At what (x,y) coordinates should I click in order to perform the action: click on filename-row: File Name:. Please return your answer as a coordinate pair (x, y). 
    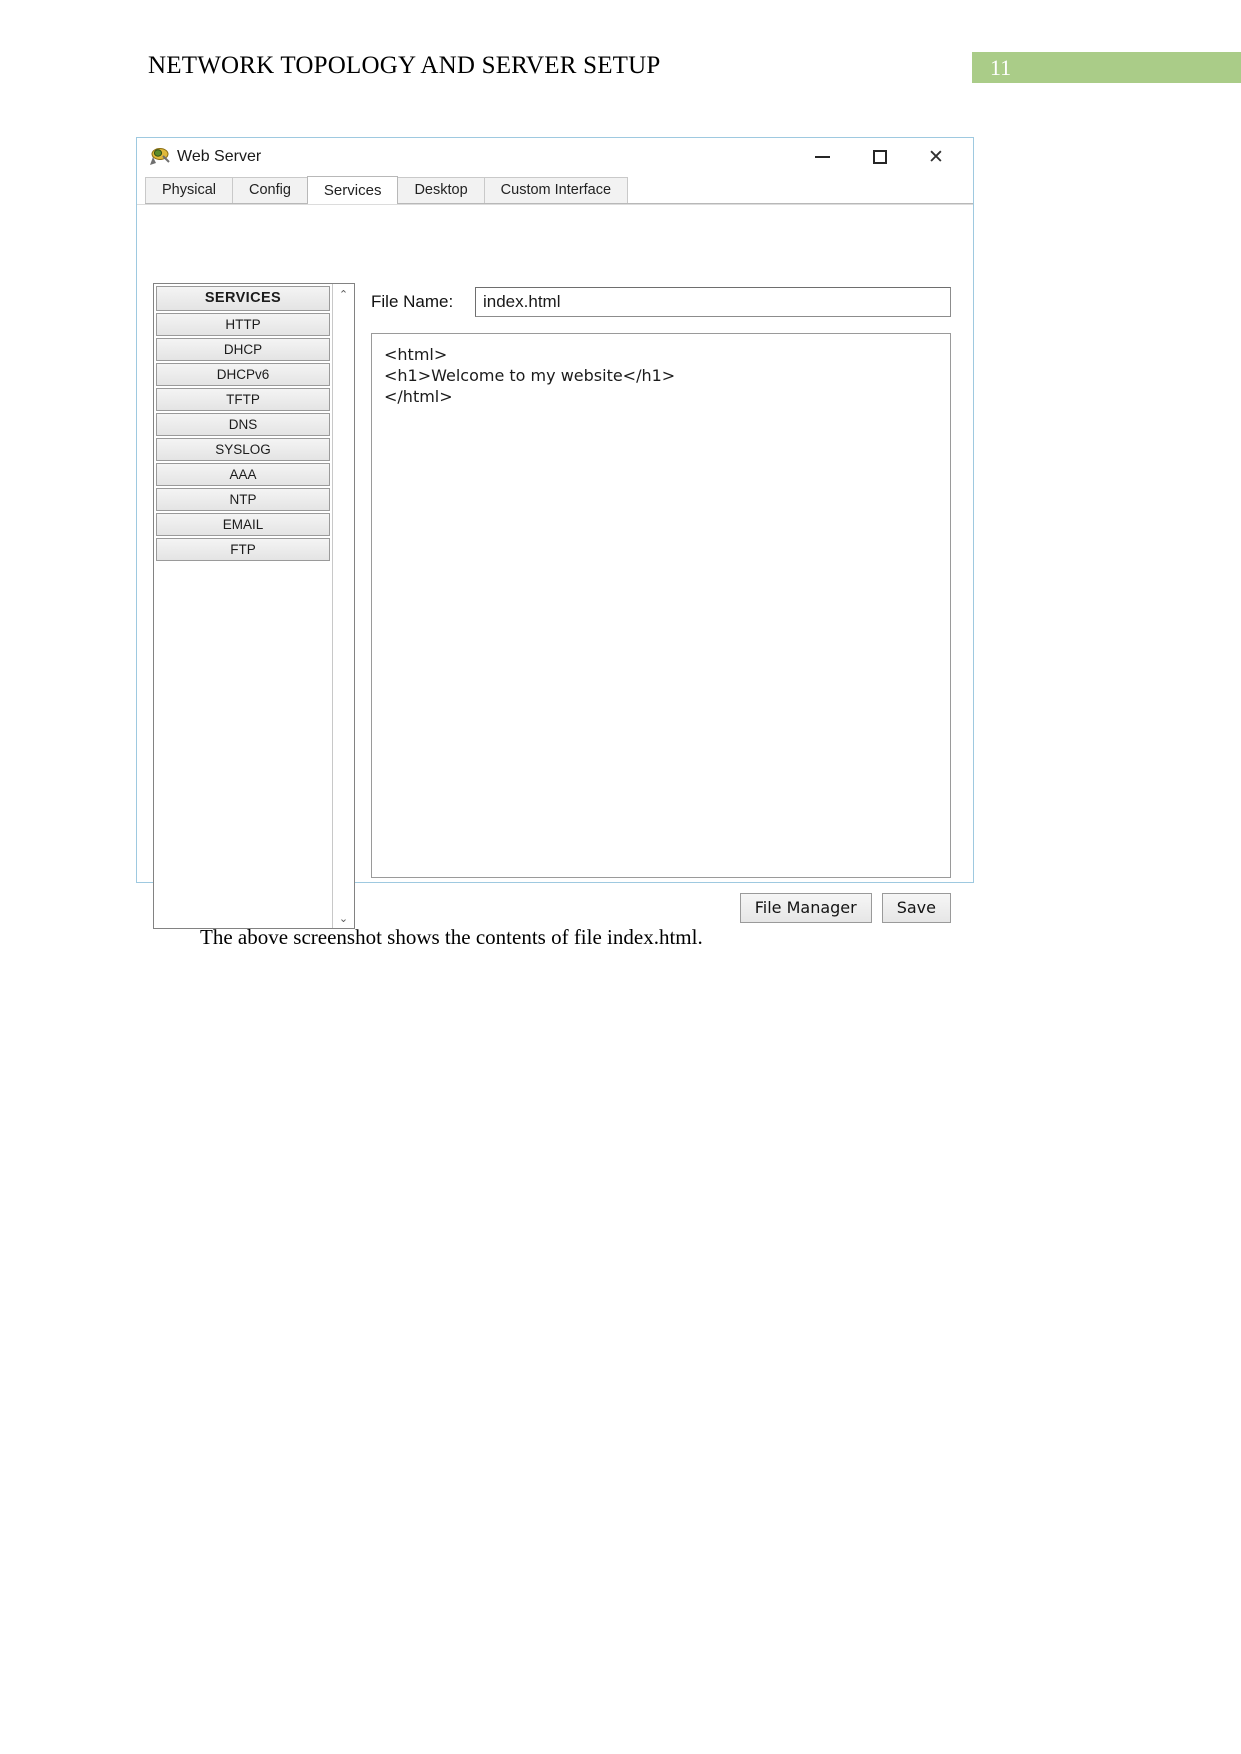
    Looking at the image, I should click on (661, 303).